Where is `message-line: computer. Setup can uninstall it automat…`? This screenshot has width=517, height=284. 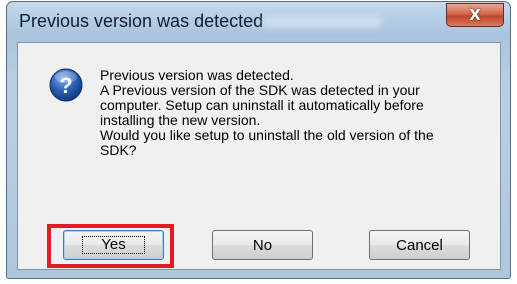
message-line: computer. Setup can uninstall it automat… is located at coordinates (262, 105).